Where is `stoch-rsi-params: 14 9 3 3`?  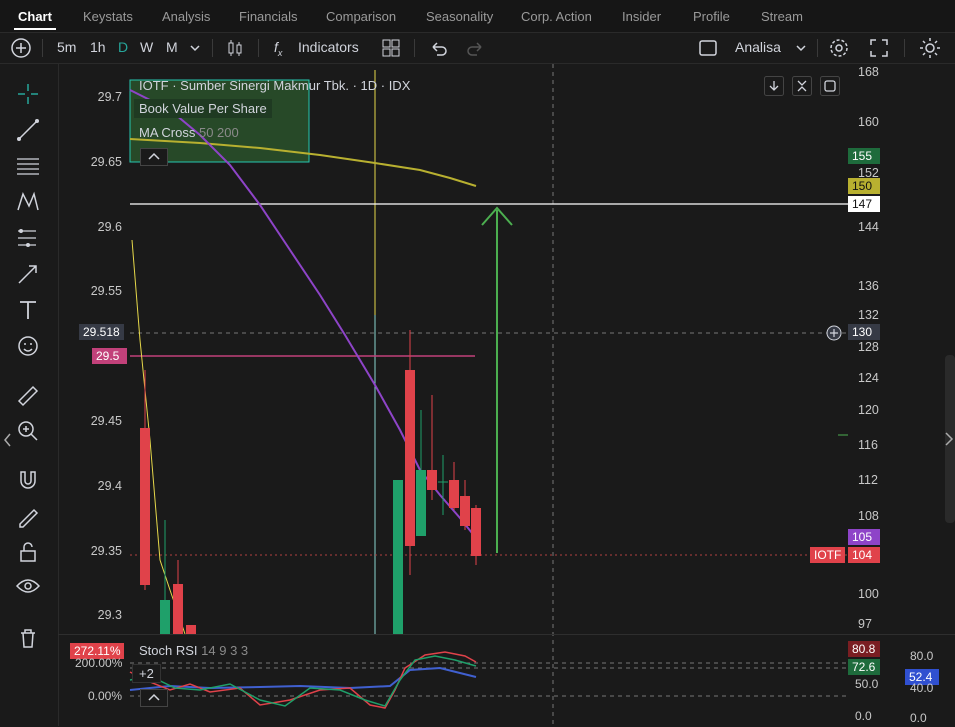
stoch-rsi-params: 14 9 3 3 is located at coordinates (225, 650).